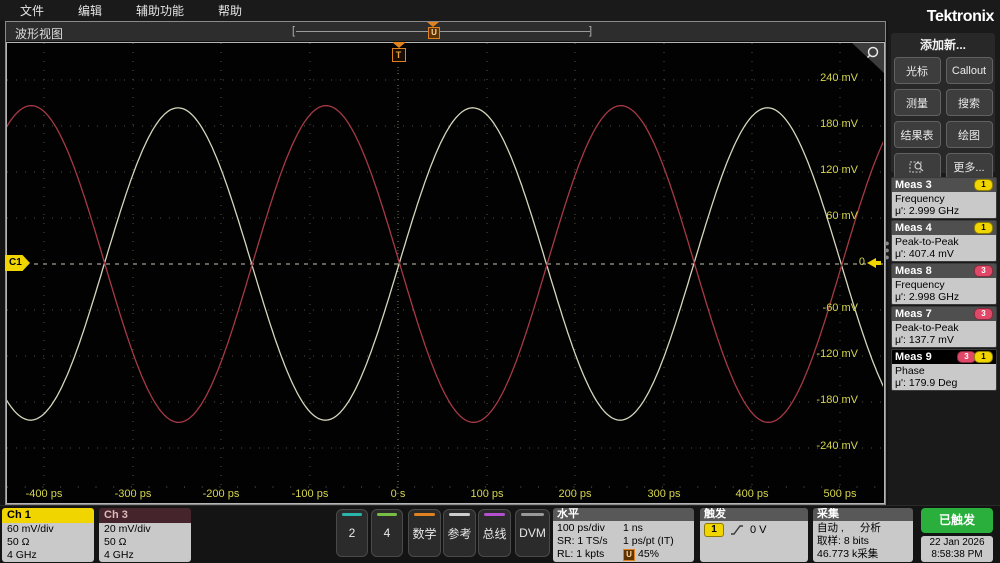 This screenshot has width=1000, height=563. I want to click on trigger-flag-label: T, so click(398, 55).